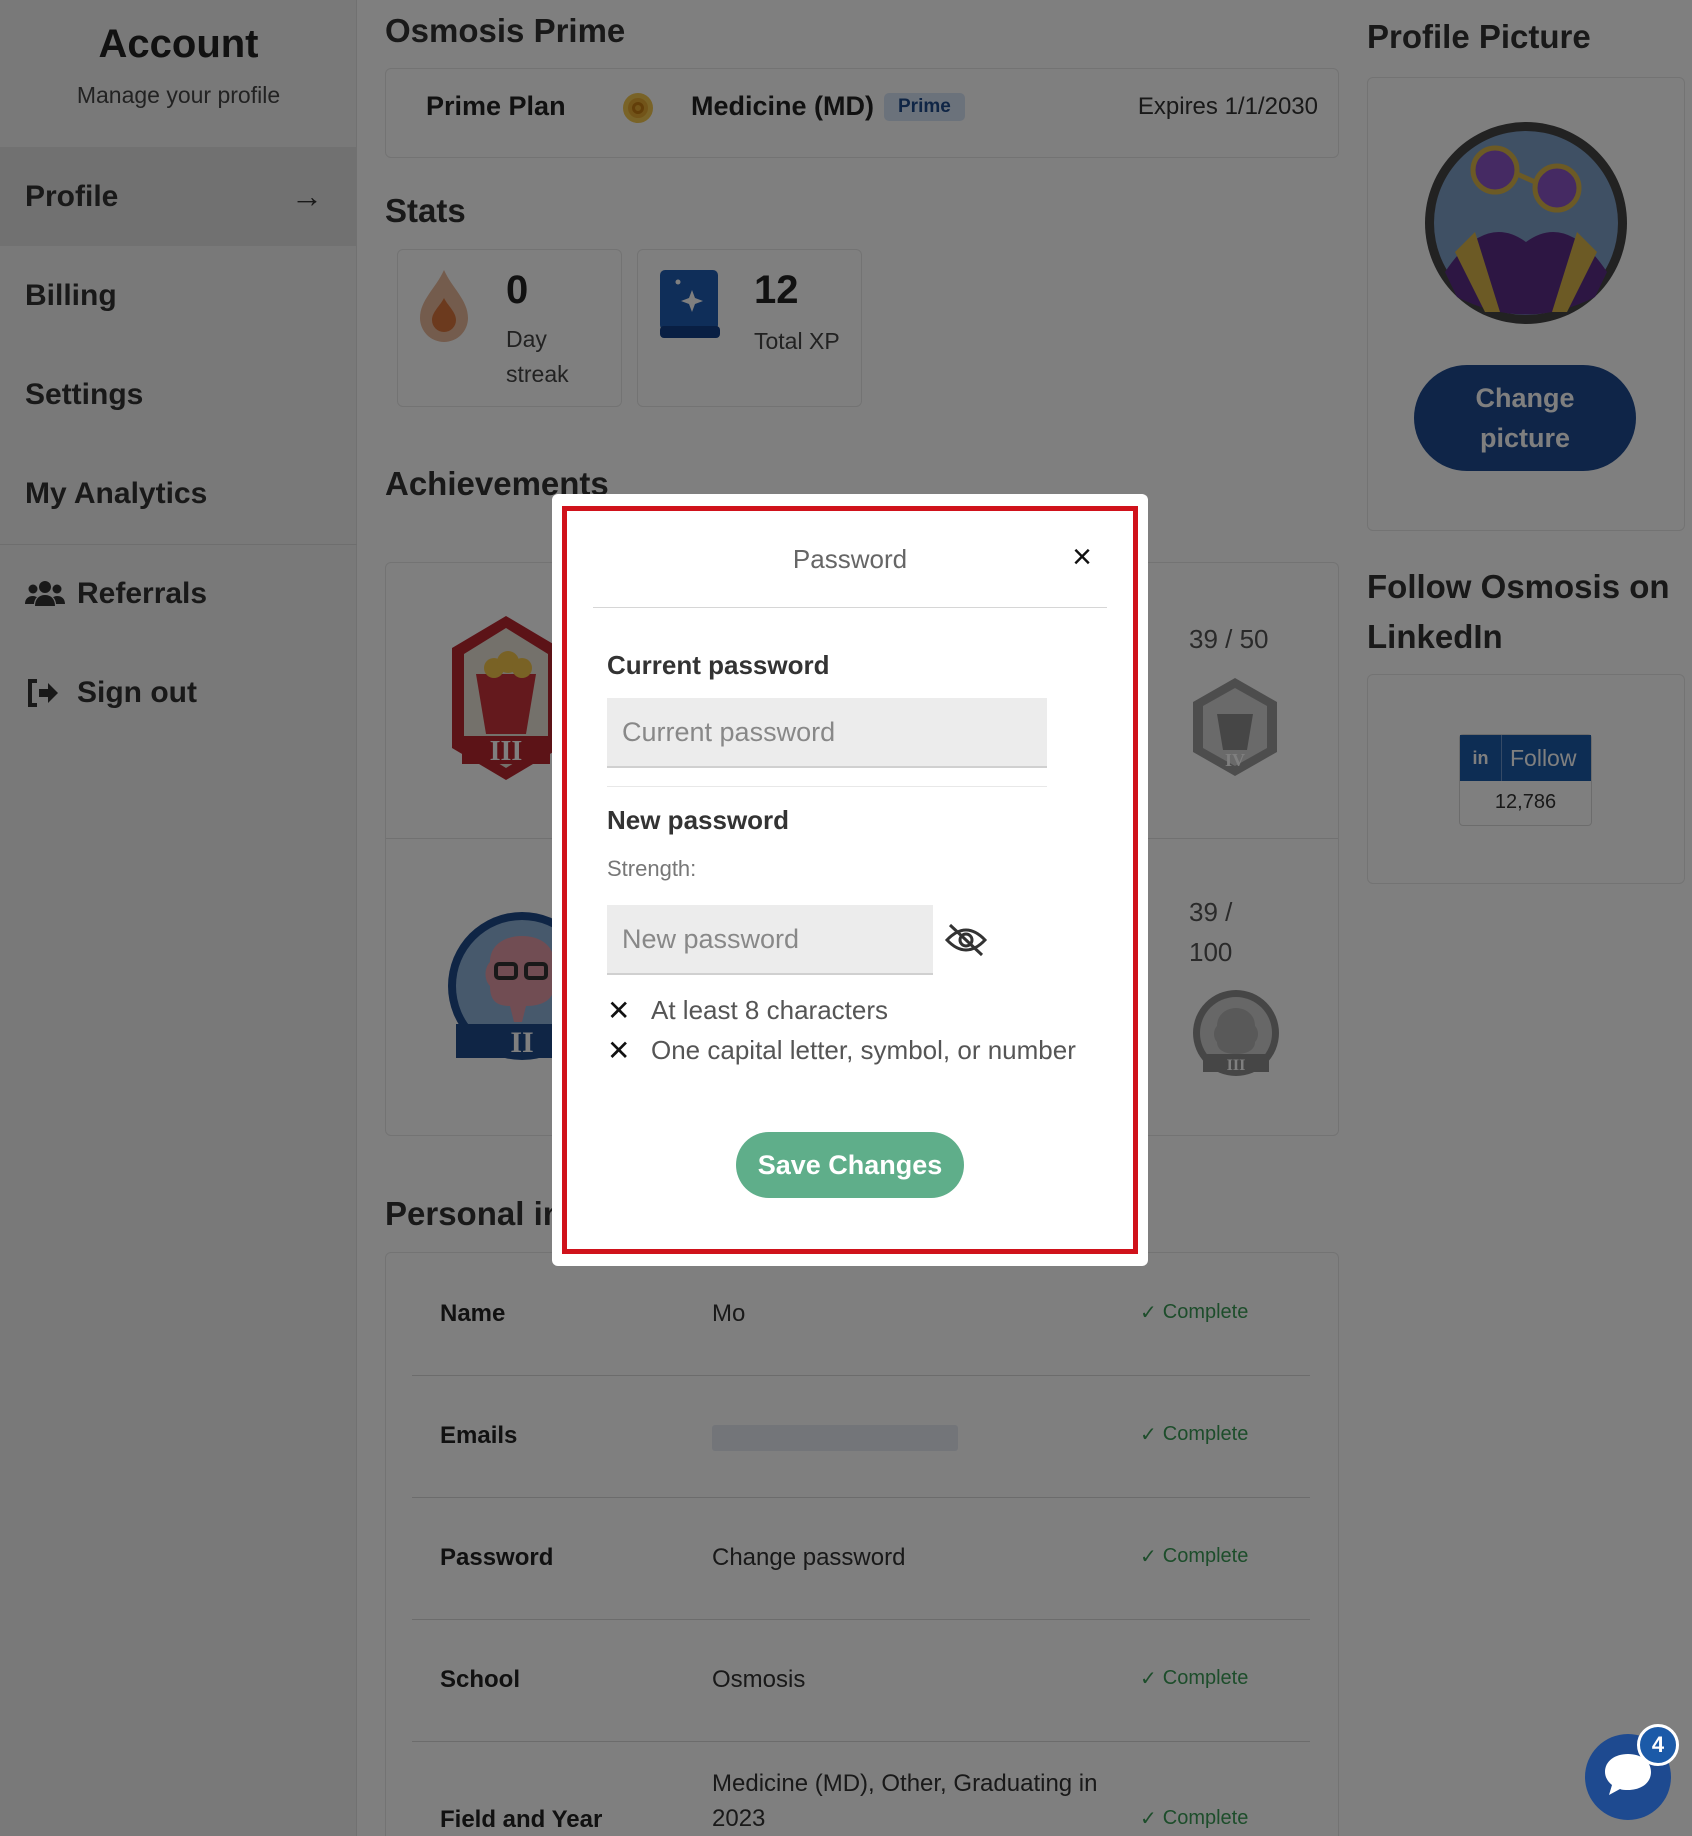 The image size is (1692, 1836). What do you see at coordinates (718, 665) in the screenshot?
I see `current-password-label: Current password` at bounding box center [718, 665].